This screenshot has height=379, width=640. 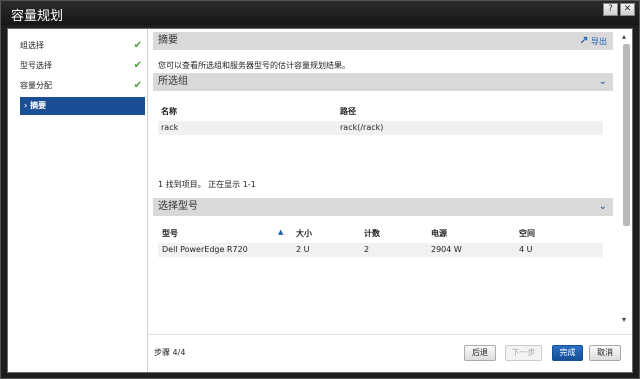 What do you see at coordinates (178, 206) in the screenshot?
I see `model-select-title: 选择型号` at bounding box center [178, 206].